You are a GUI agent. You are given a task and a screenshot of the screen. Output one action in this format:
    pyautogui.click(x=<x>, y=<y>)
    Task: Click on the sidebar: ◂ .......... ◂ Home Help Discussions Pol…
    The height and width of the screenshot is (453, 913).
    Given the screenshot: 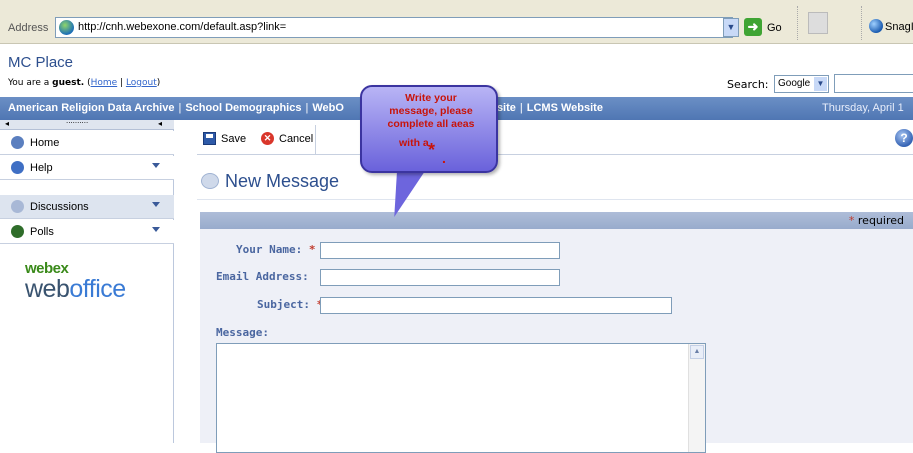 What is the action you would take?
    pyautogui.click(x=87, y=279)
    